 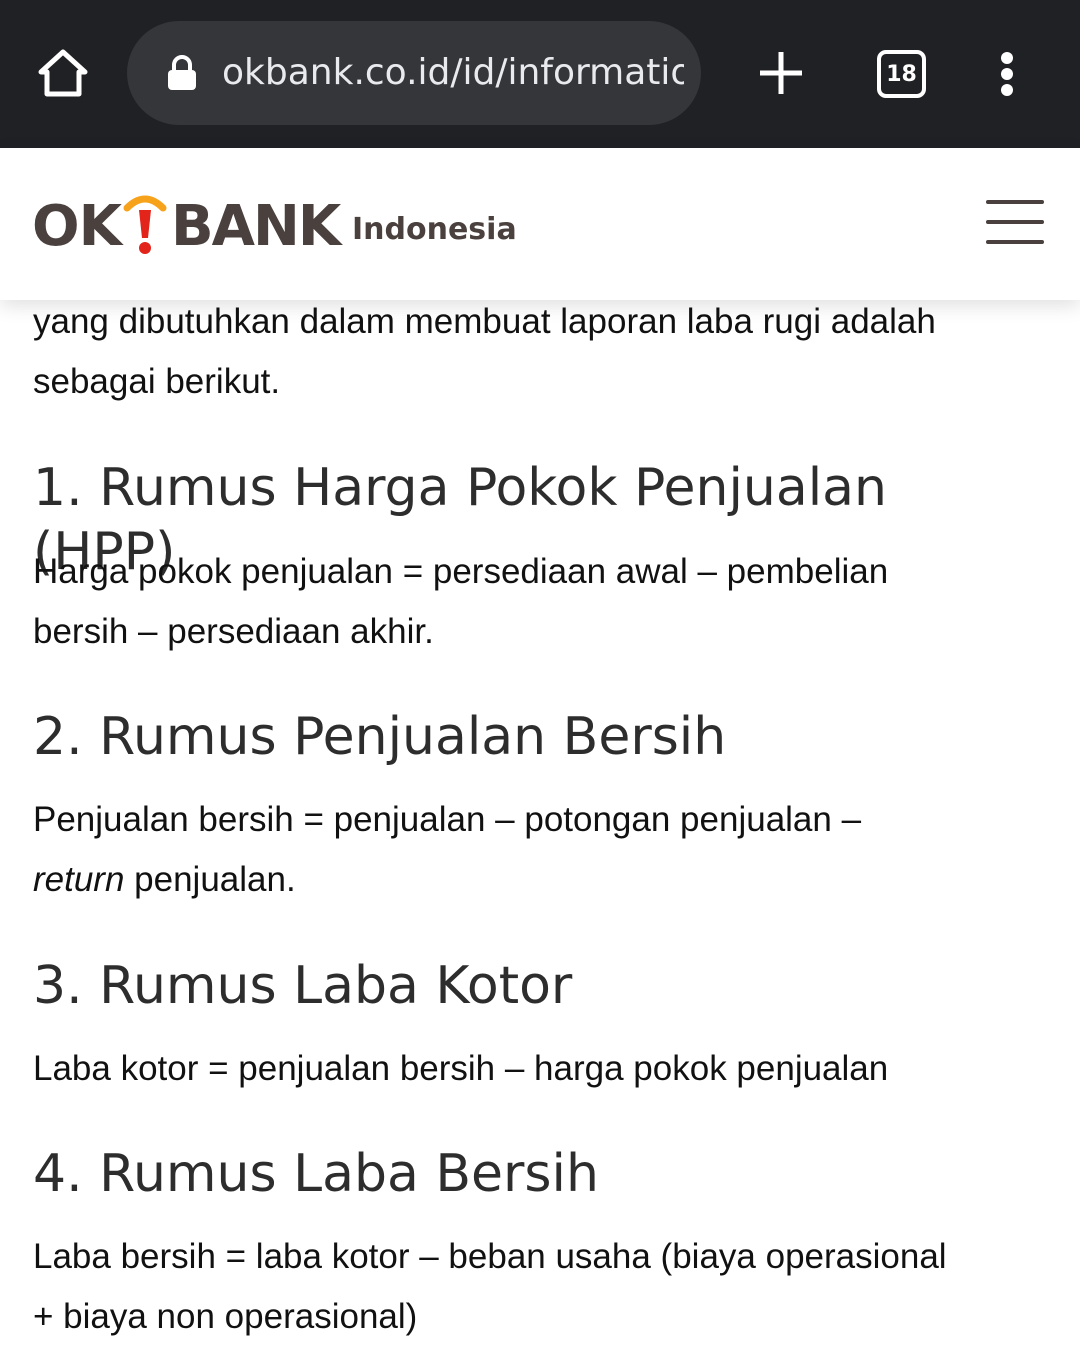 I want to click on hamburger-menu-icon, so click(x=1015, y=222).